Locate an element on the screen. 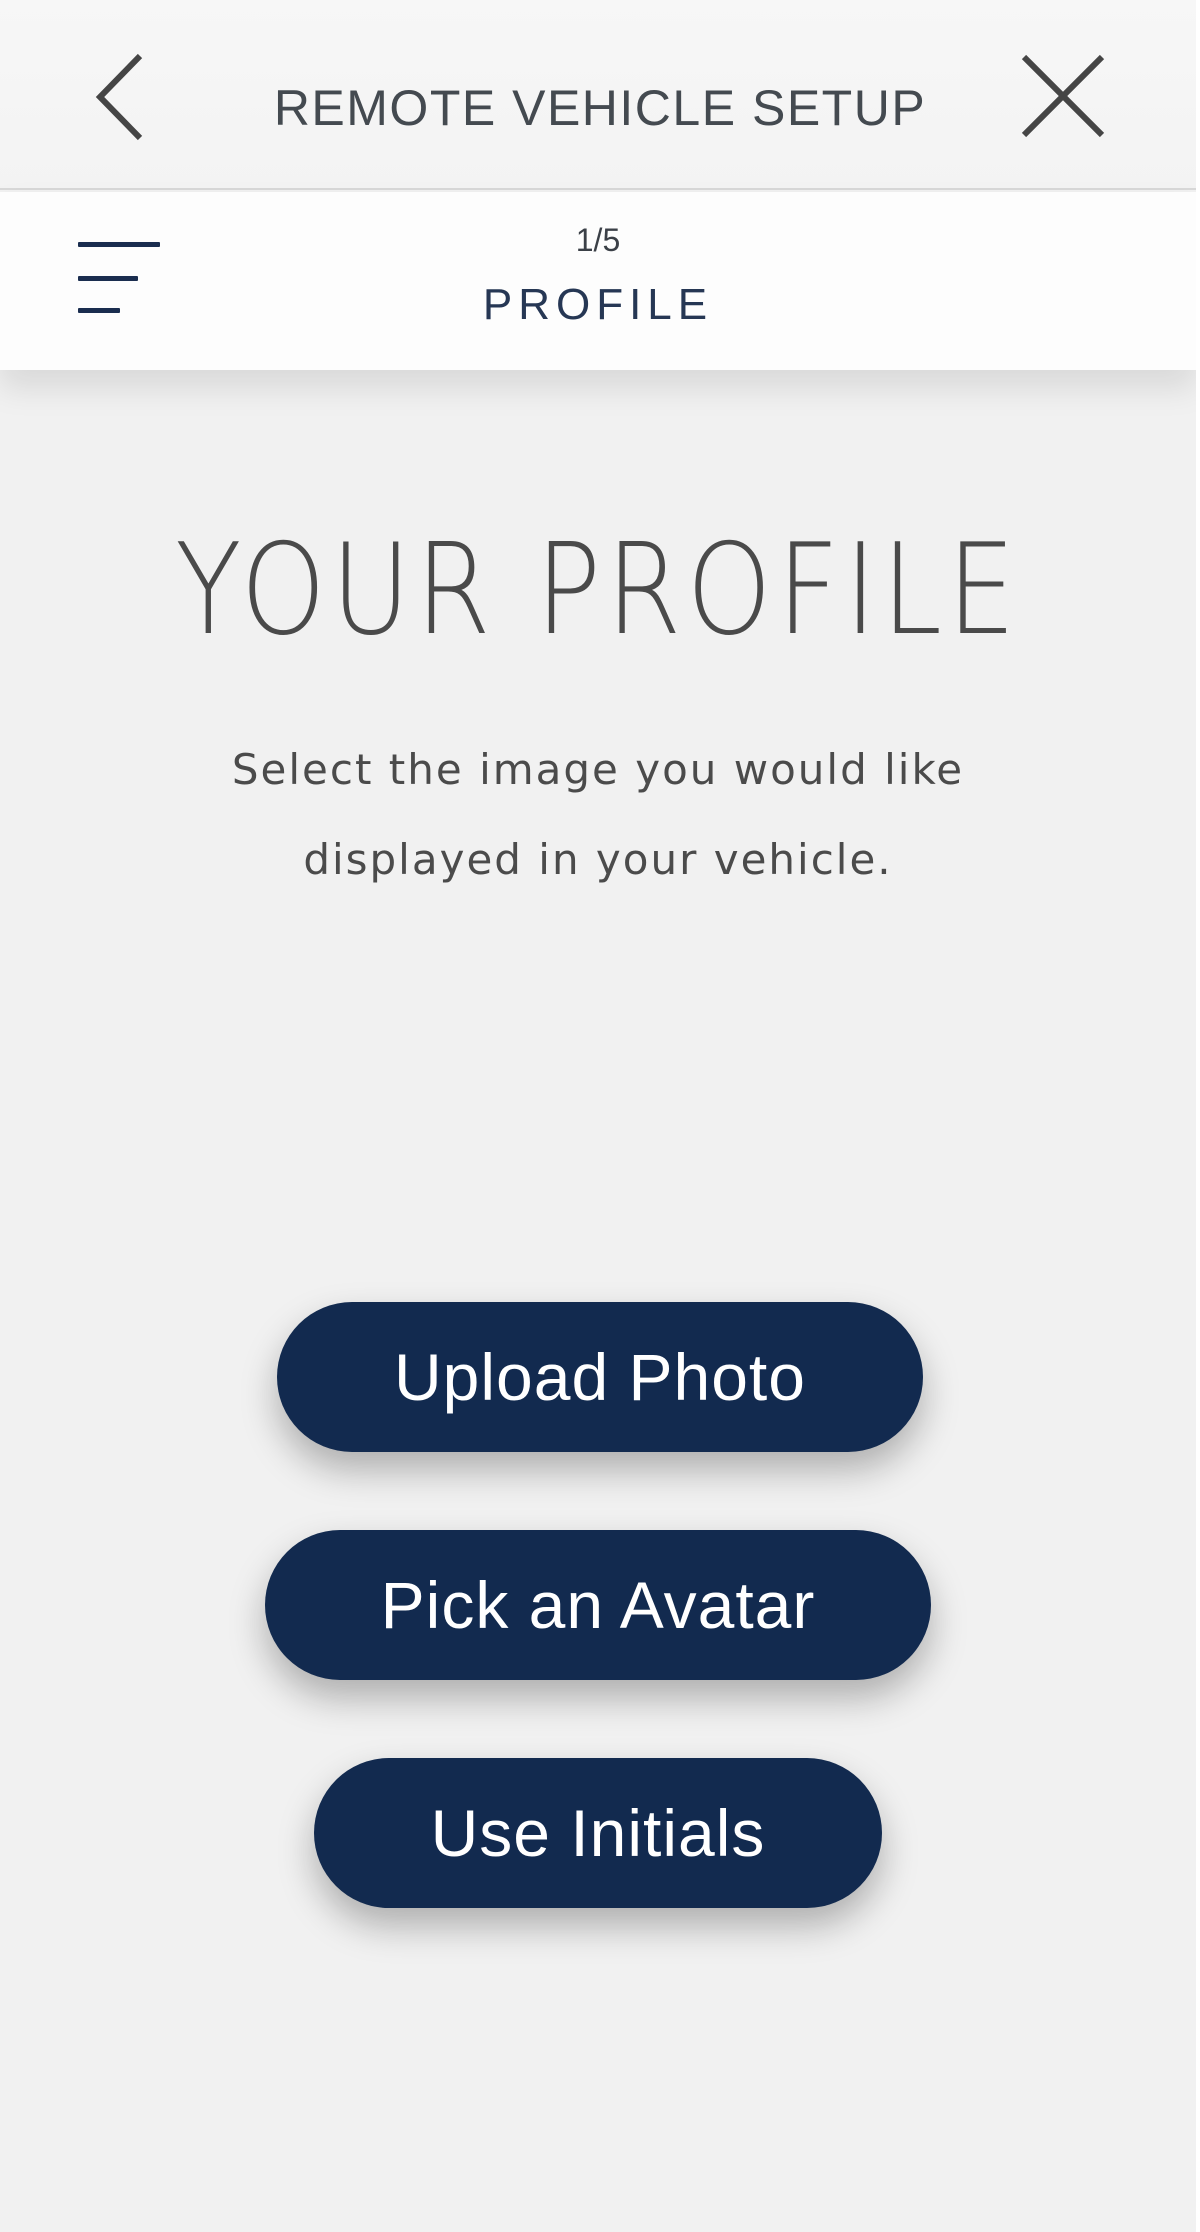 This screenshot has height=2232, width=1200. close-button is located at coordinates (1065, 95).